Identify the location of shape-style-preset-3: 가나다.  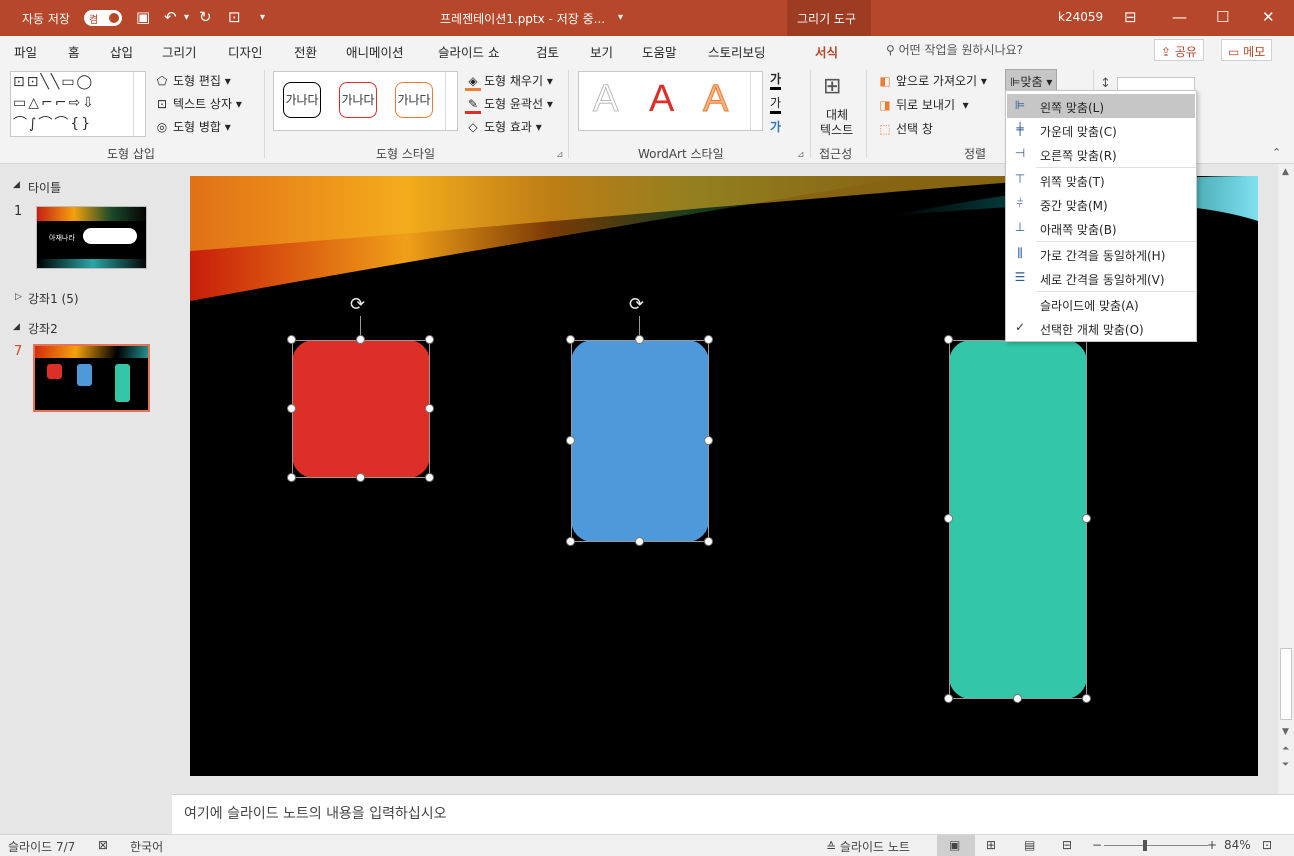
(414, 100).